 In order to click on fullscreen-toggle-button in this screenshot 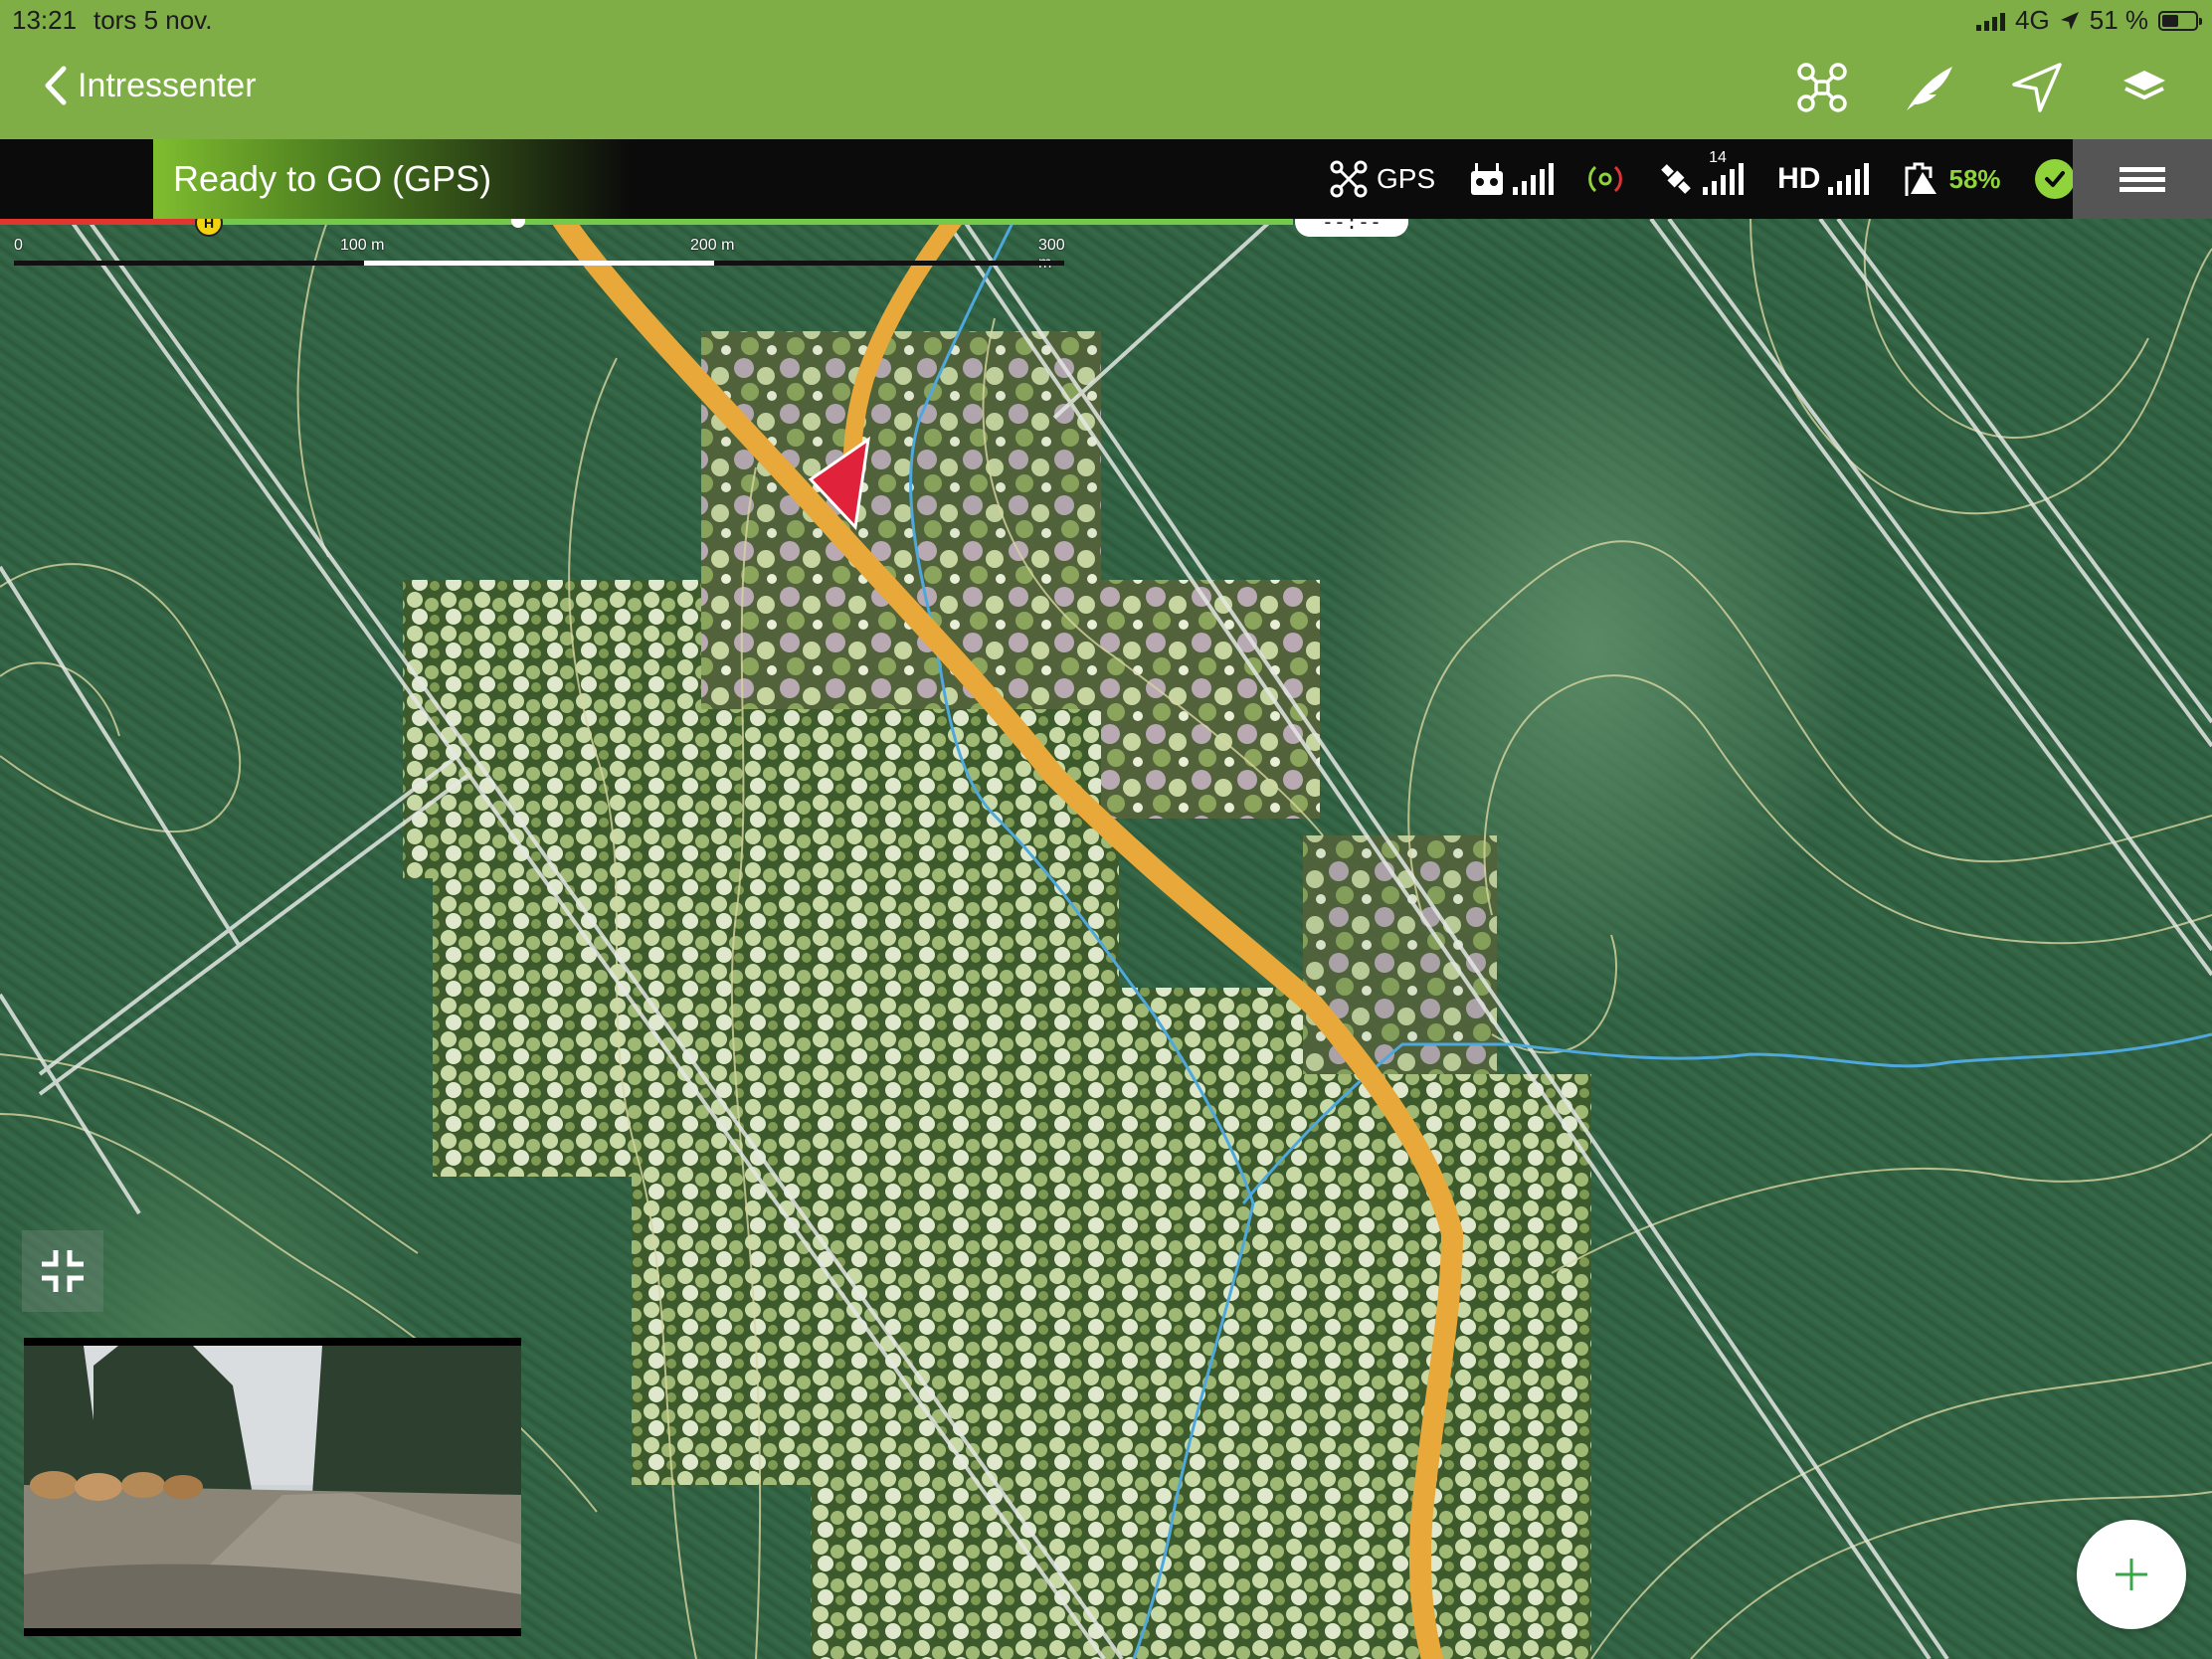, I will do `click(62, 1271)`.